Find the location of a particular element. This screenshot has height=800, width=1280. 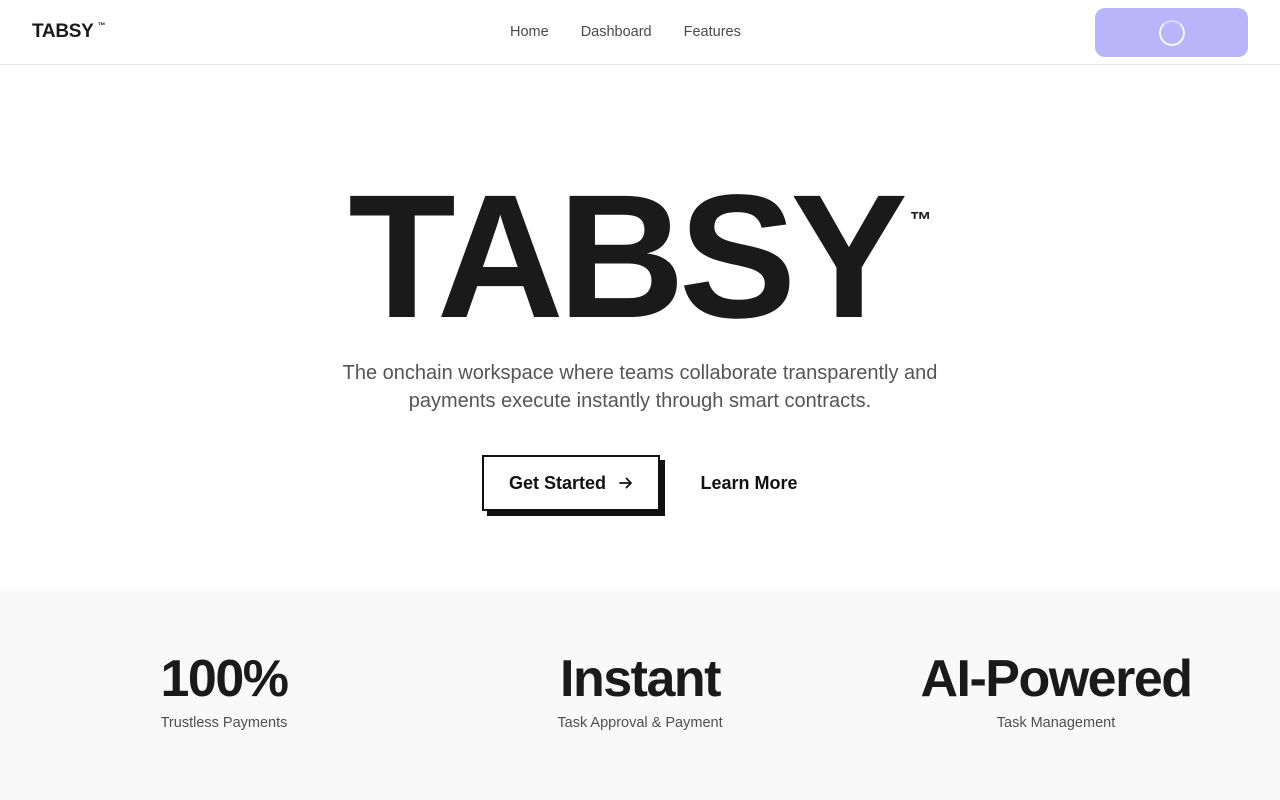

connect-wallet-button is located at coordinates (1171, 32).